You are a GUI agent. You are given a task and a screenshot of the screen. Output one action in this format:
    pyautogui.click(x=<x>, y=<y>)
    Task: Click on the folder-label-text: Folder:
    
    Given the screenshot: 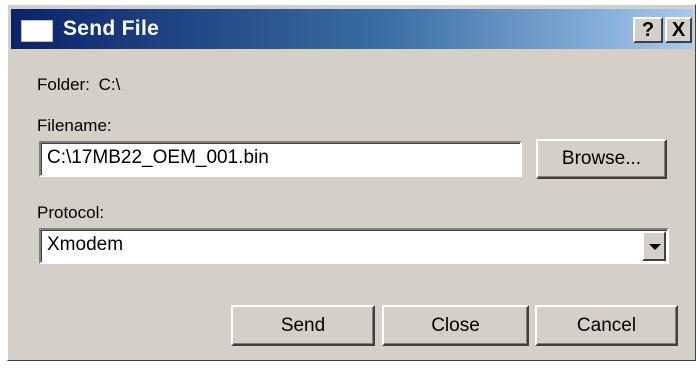 What is the action you would take?
    pyautogui.click(x=63, y=84)
    